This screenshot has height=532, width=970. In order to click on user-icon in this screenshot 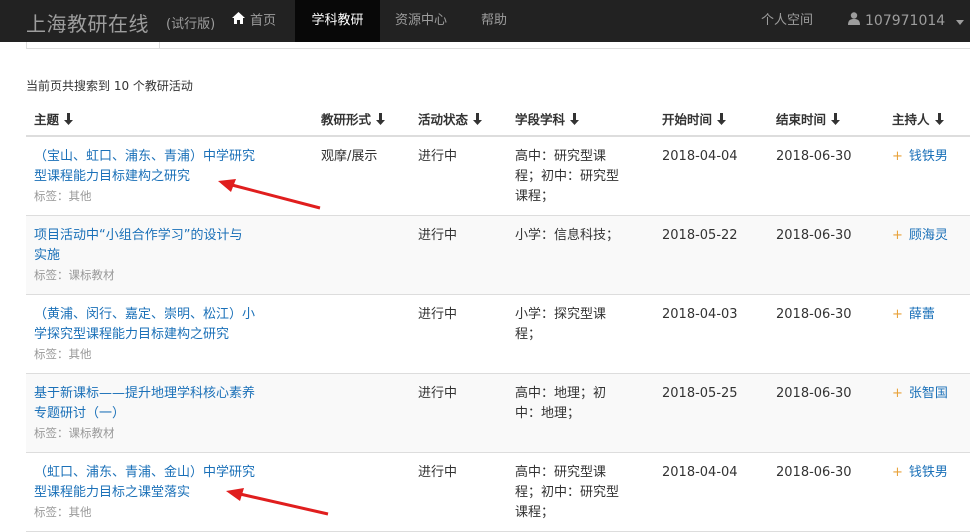, I will do `click(854, 21)`.